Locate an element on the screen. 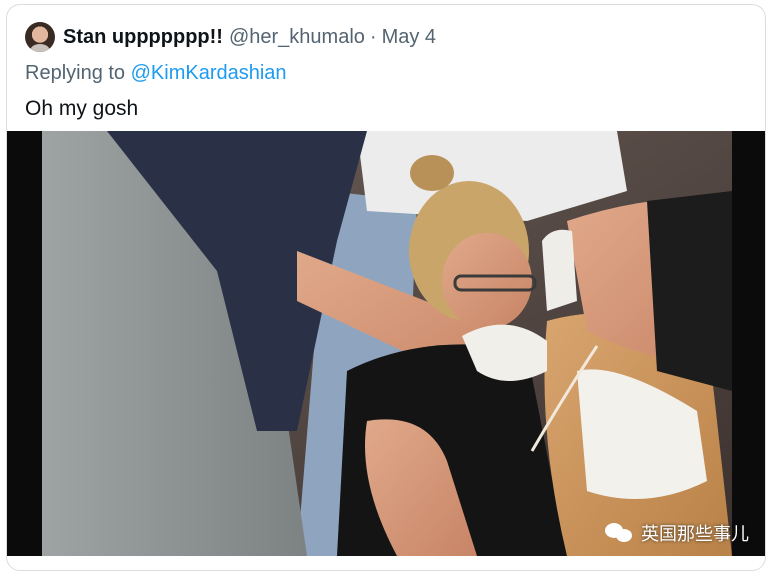  tweet-date: May 4 is located at coordinates (409, 37).